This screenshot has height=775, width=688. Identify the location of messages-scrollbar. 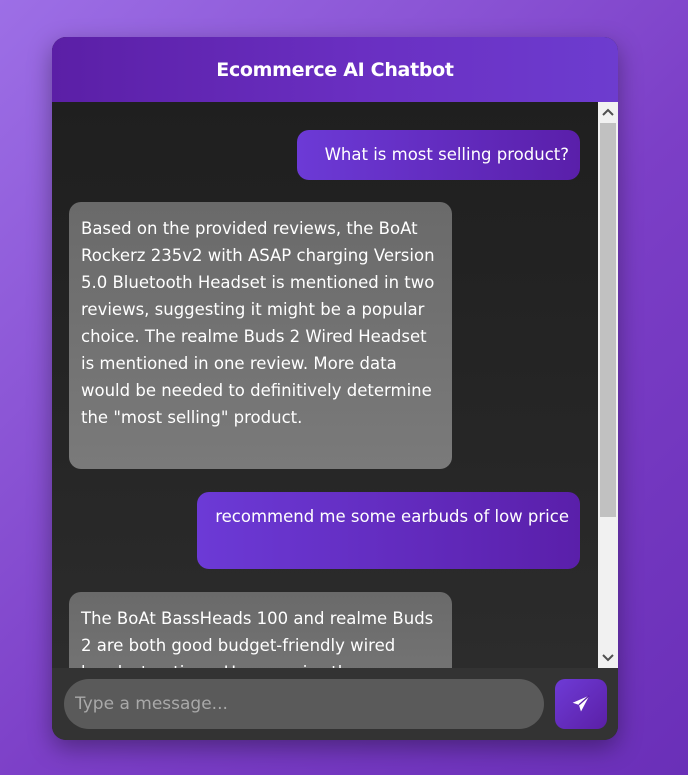
(608, 385).